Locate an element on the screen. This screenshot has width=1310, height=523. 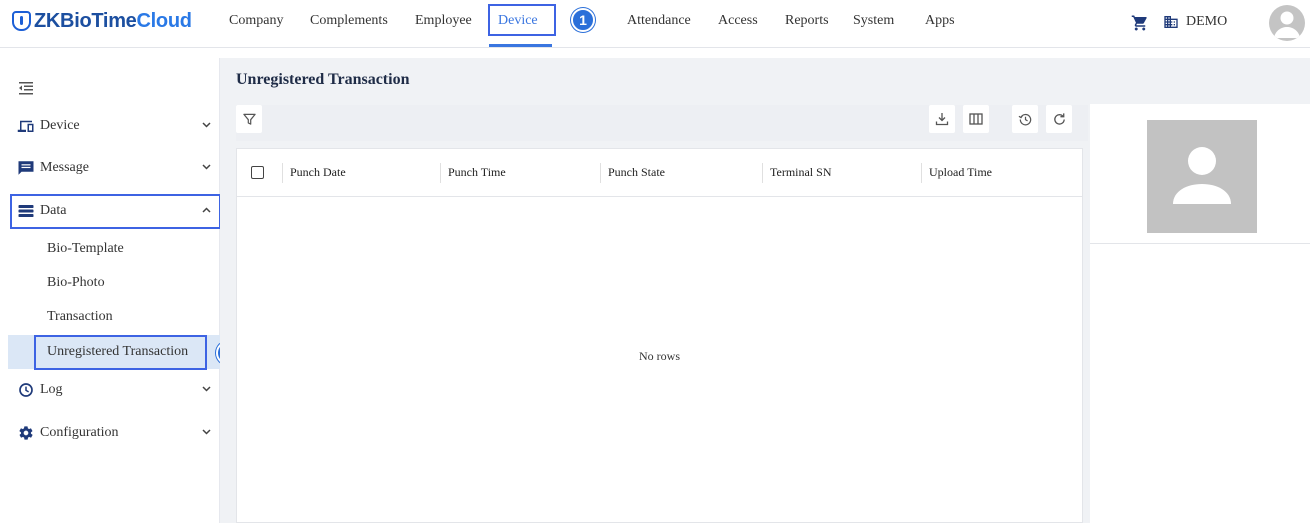
sidebar-subitem-label: Bio-Photo is located at coordinates (76, 282).